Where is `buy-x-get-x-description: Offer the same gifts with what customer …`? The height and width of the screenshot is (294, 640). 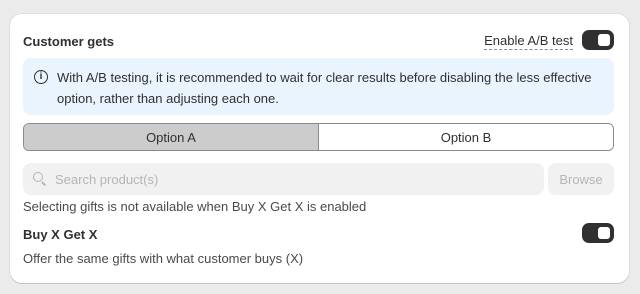
buy-x-get-x-description: Offer the same gifts with what customer … is located at coordinates (163, 258).